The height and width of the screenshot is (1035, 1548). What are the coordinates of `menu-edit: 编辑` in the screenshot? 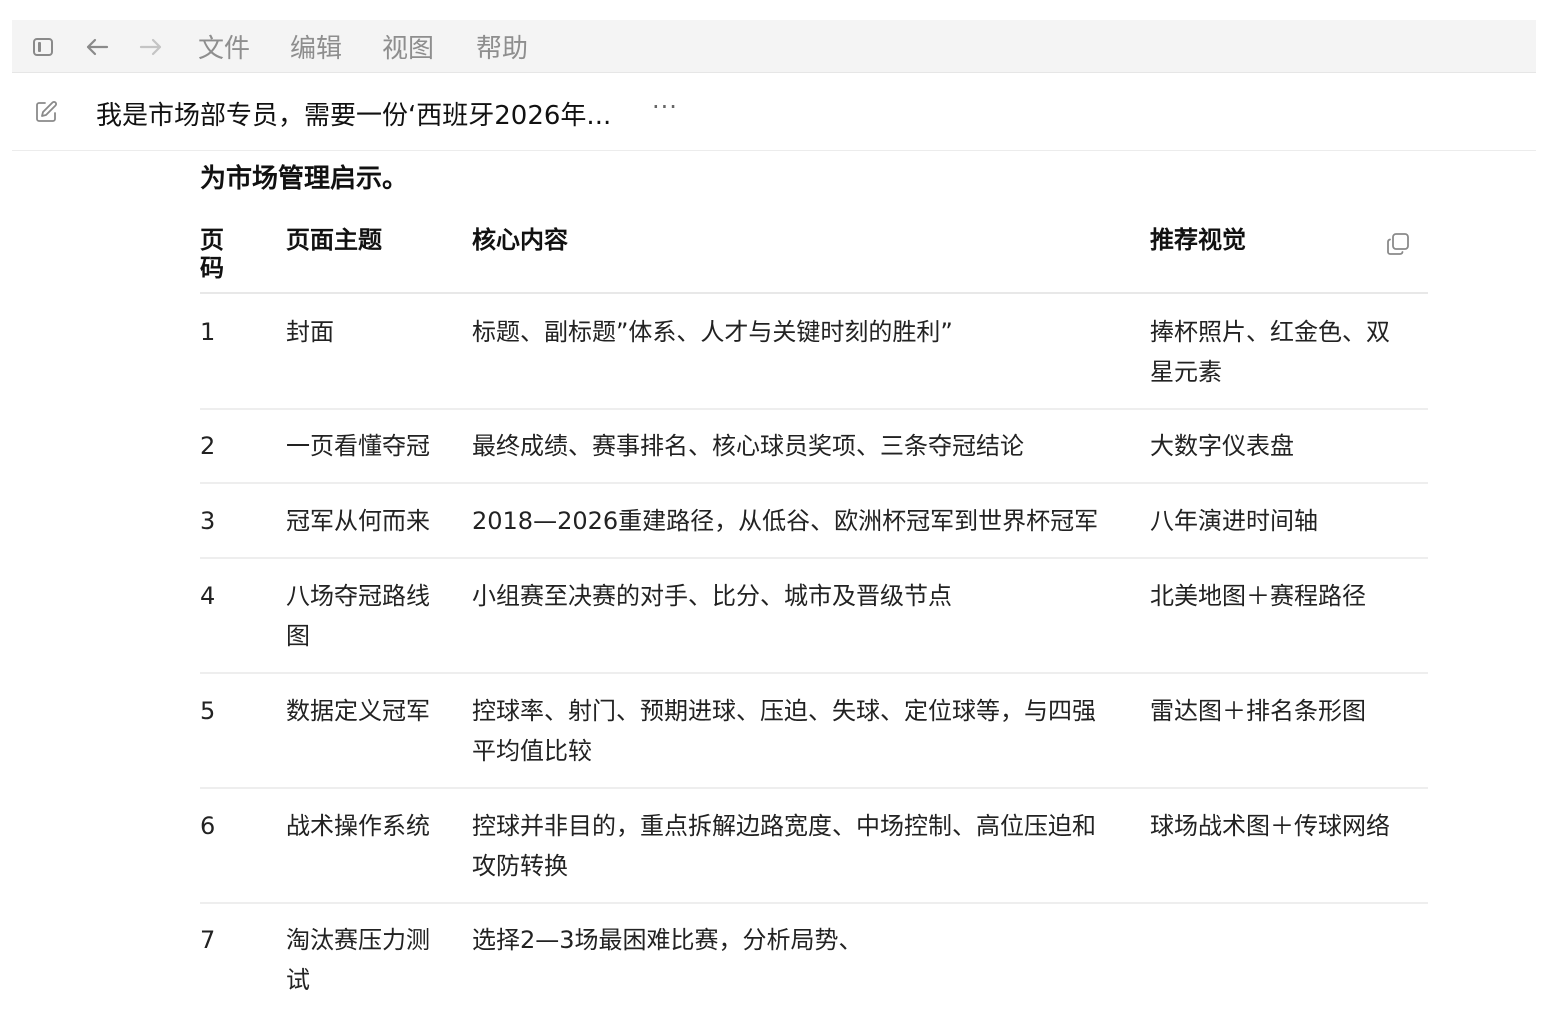 It's located at (316, 46).